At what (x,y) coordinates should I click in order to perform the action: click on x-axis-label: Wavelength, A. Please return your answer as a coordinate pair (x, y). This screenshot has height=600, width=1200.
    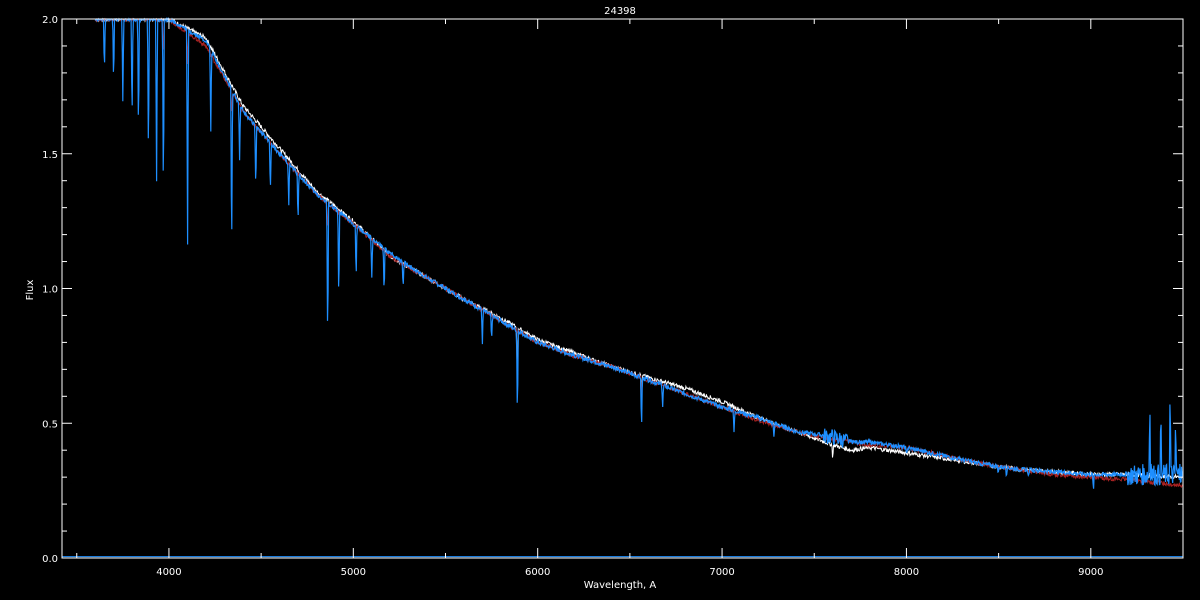
    Looking at the image, I should click on (620, 585).